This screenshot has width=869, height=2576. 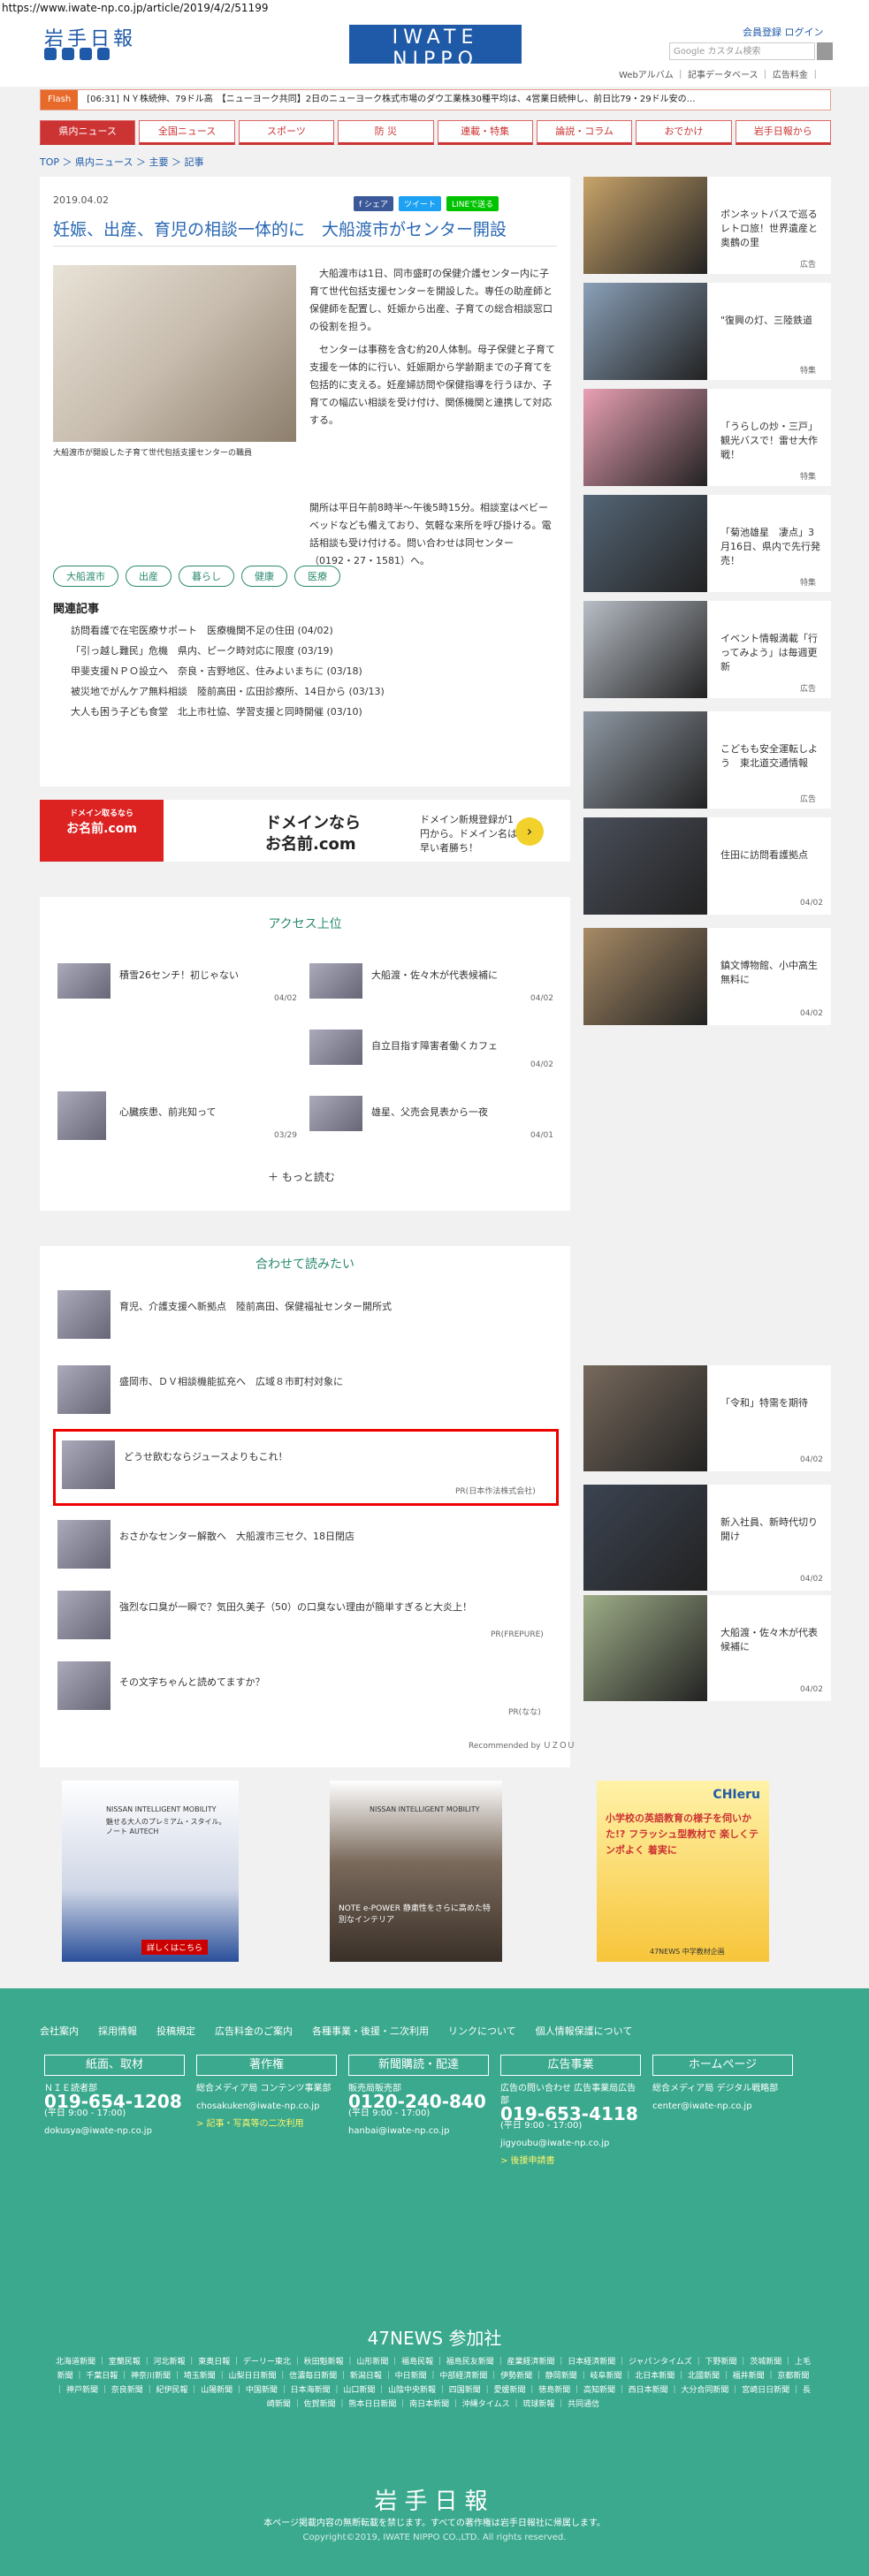 What do you see at coordinates (228, 651) in the screenshot?
I see `related-item: 「引っ越し難民」危機 県内、ピーク時対応に限度 (03/19)` at bounding box center [228, 651].